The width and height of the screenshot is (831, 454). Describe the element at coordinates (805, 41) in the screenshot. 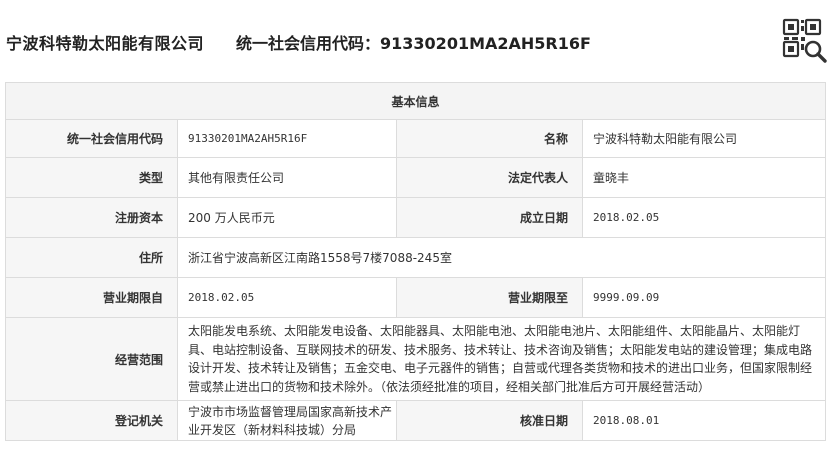

I see `qr-code-search-icon` at that location.